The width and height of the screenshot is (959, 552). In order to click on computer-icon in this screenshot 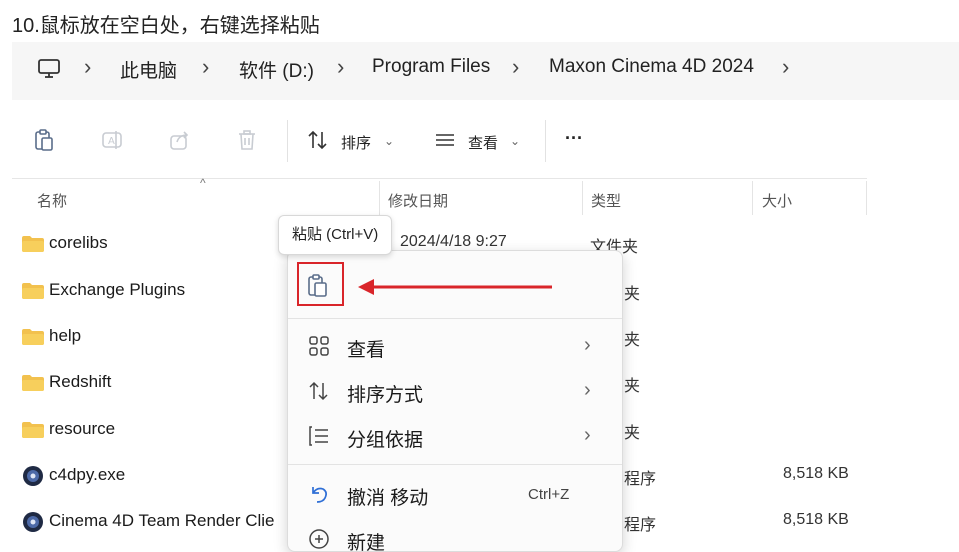, I will do `click(49, 69)`.